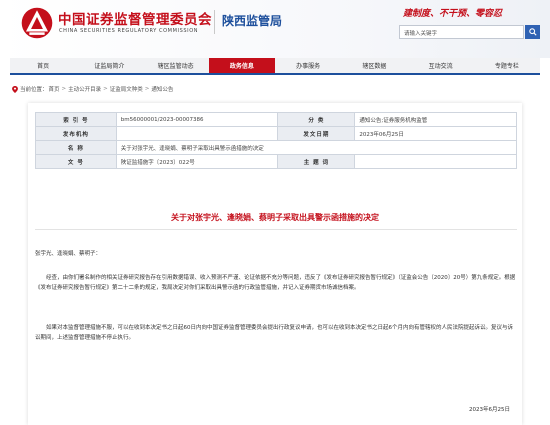 The height and width of the screenshot is (425, 550). Describe the element at coordinates (275, 217) in the screenshot. I see `document-title: 关于对张宇光、逢晓娟、蔡明子采取出具警示函措施的决定` at that location.